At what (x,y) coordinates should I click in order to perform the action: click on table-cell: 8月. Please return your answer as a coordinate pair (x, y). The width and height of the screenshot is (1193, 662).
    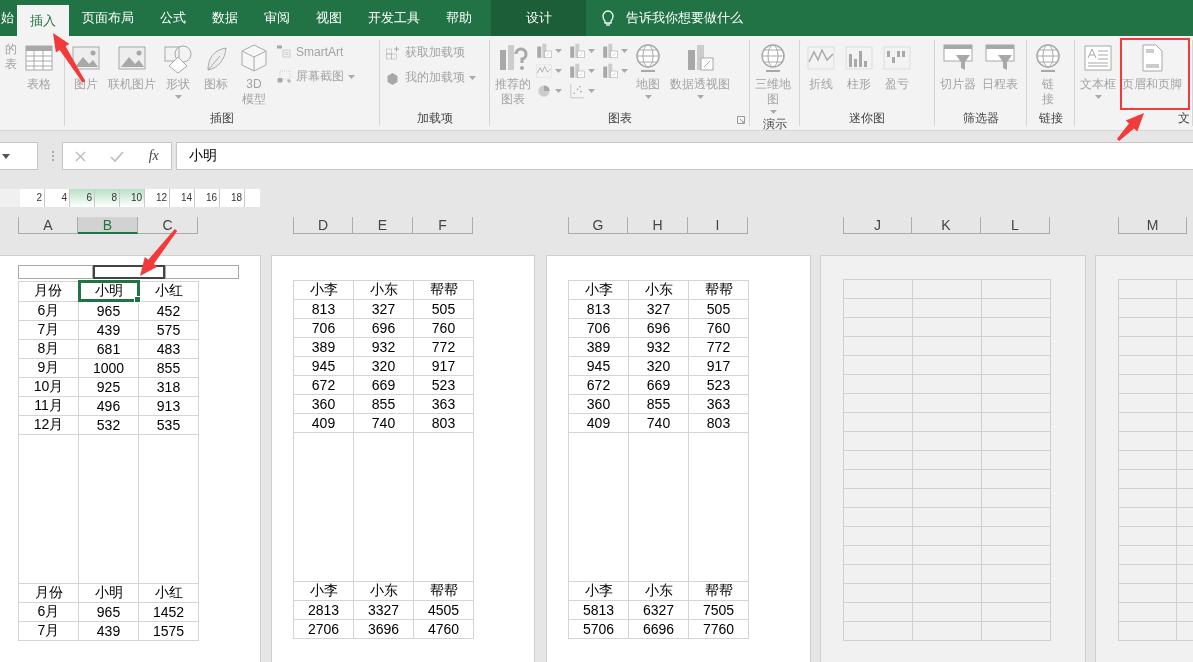
    Looking at the image, I should click on (48, 348).